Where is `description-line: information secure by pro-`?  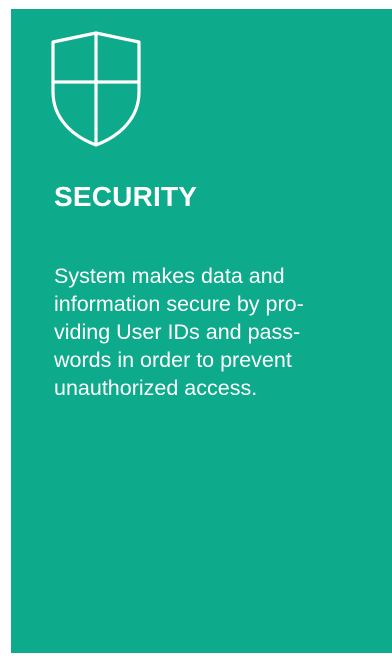
description-line: information secure by pro- is located at coordinates (179, 304).